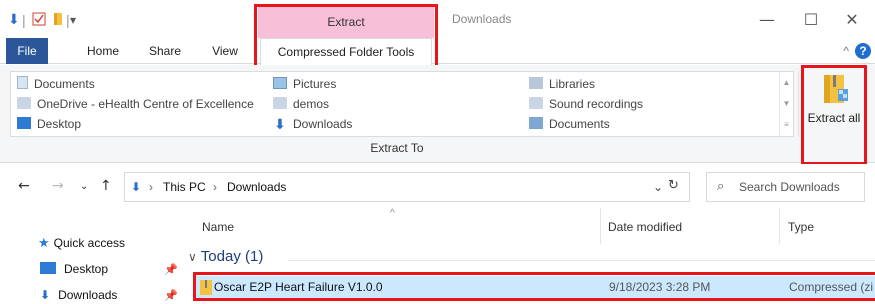 Image resolution: width=875 pixels, height=304 pixels. I want to click on group-label-extract-to: Extract To, so click(397, 148).